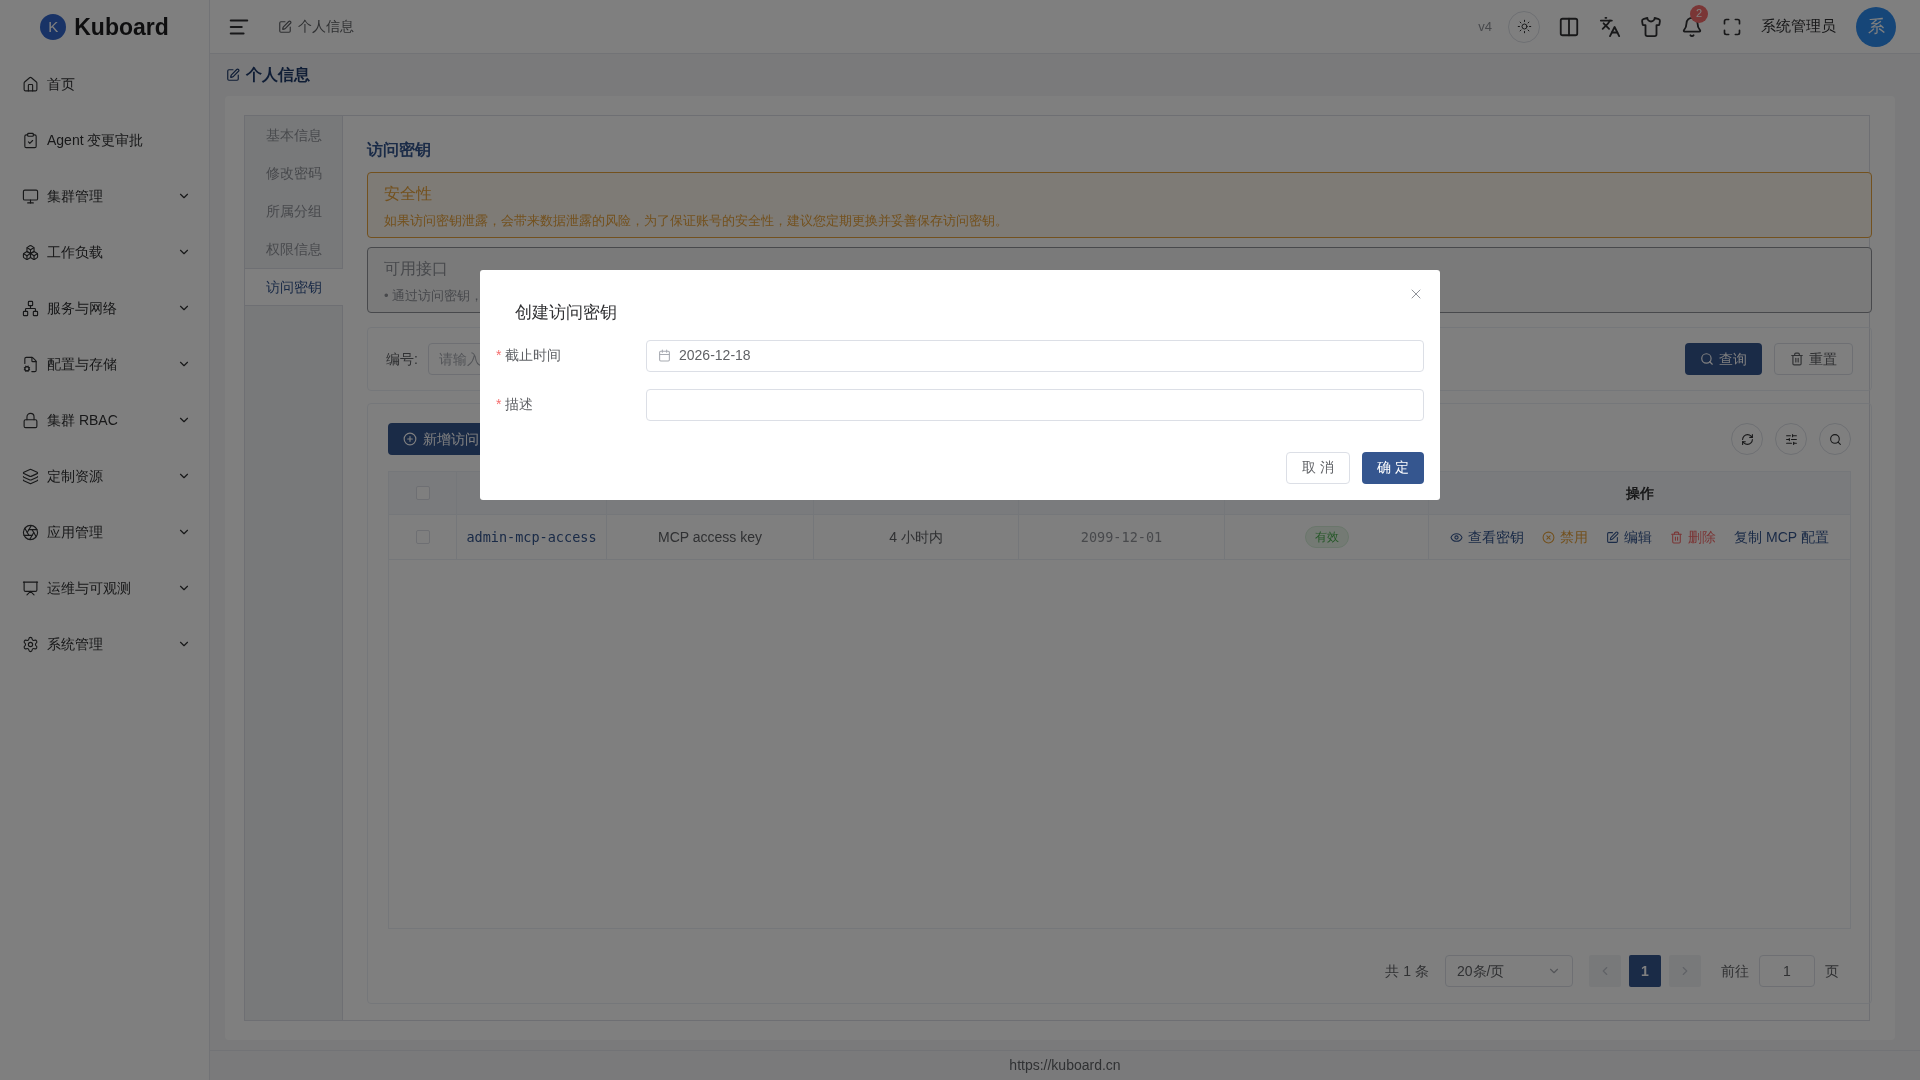  I want to click on section-title: 访问密钥, so click(399, 150).